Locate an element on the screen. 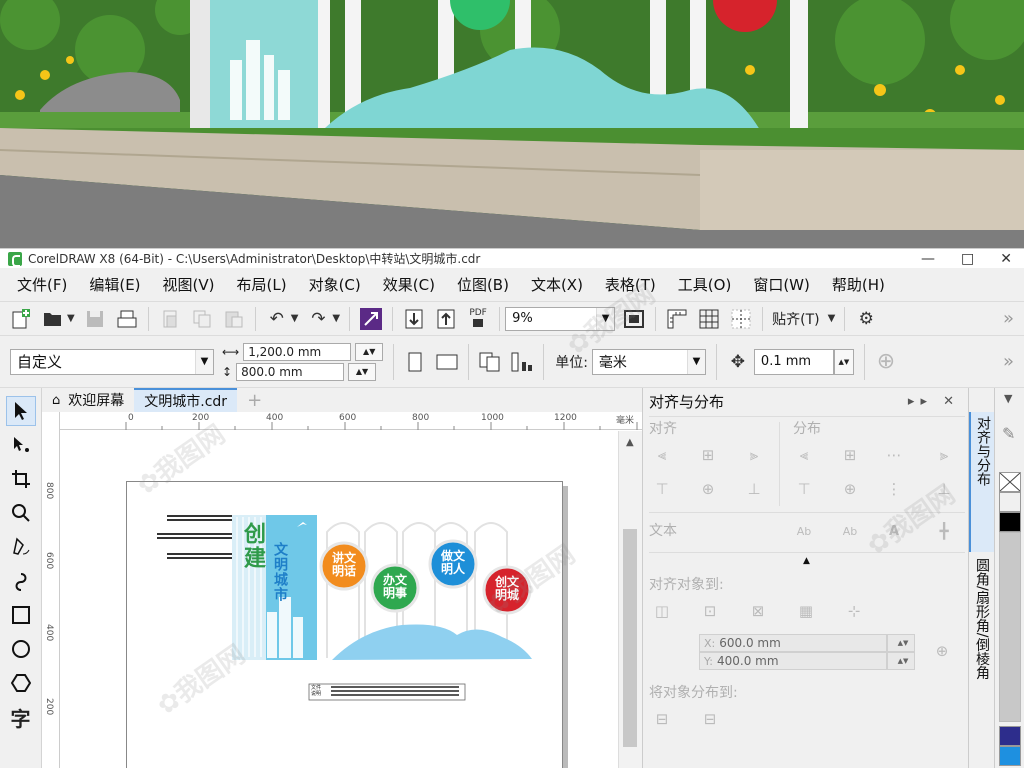 The width and height of the screenshot is (1024, 768). text-outline-icon: ╋ is located at coordinates (944, 531).